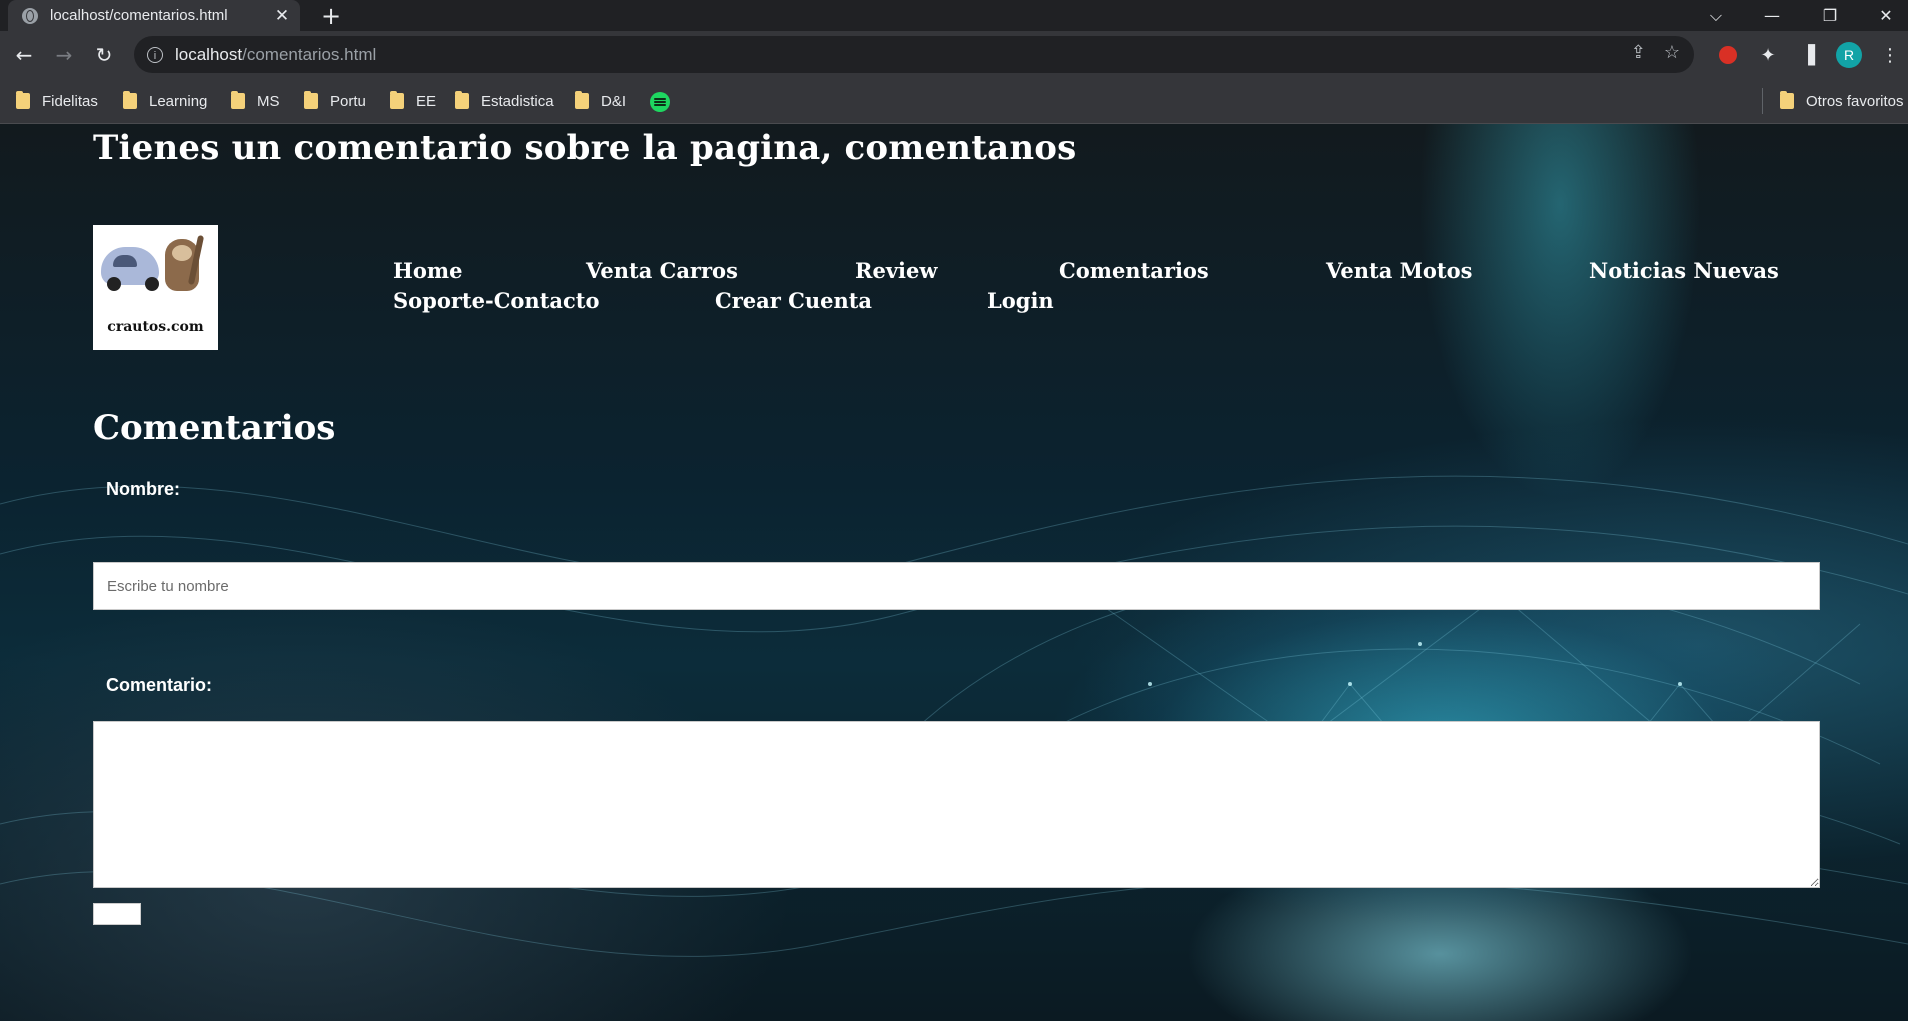  What do you see at coordinates (64, 55) in the screenshot?
I see `forward-icon: →` at bounding box center [64, 55].